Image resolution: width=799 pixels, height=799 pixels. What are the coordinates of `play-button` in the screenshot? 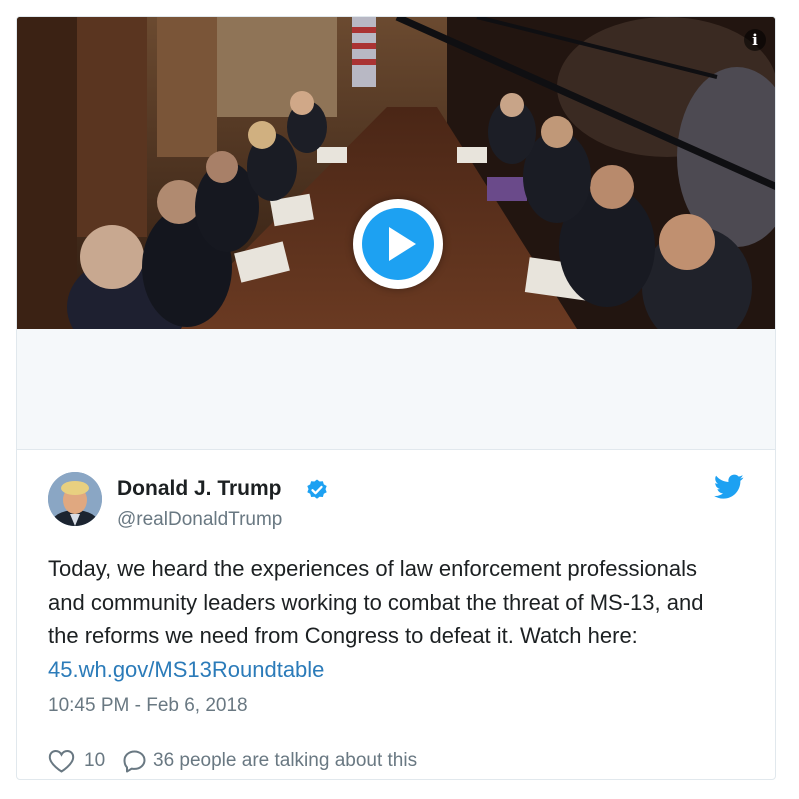 It's located at (398, 244).